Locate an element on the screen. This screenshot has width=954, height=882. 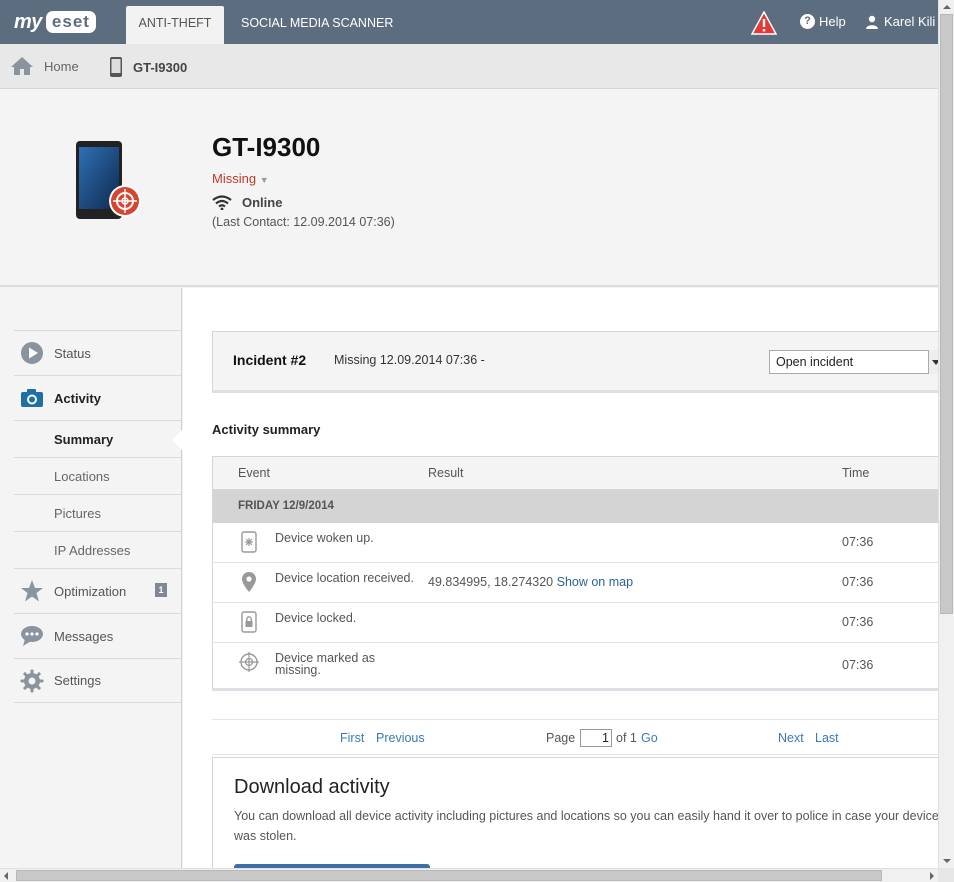
pager-previous-link: Previous is located at coordinates (400, 738).